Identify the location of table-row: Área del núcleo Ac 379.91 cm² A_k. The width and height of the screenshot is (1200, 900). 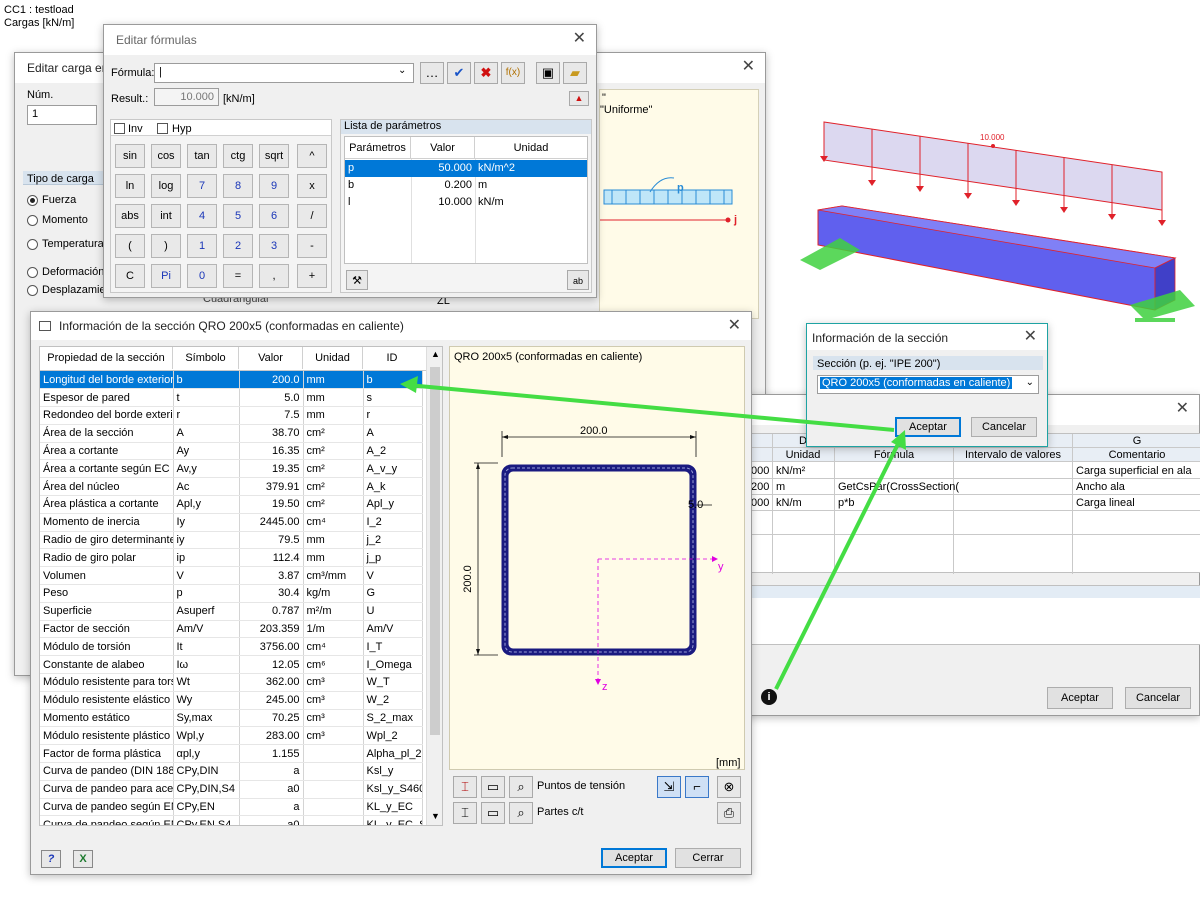
(231, 487).